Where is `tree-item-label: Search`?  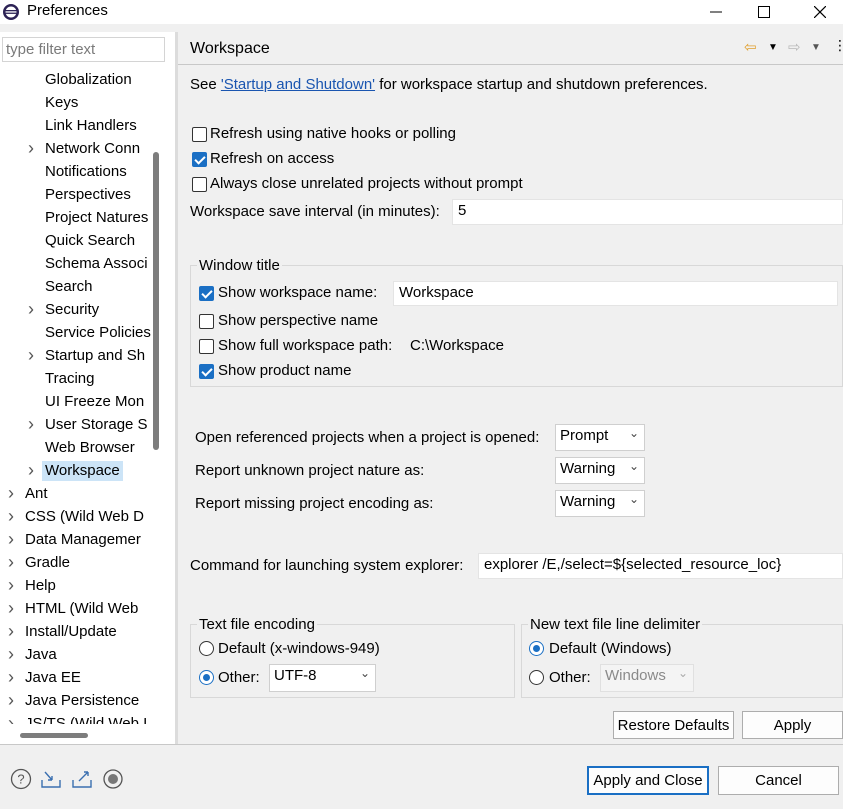 tree-item-label: Search is located at coordinates (69, 286).